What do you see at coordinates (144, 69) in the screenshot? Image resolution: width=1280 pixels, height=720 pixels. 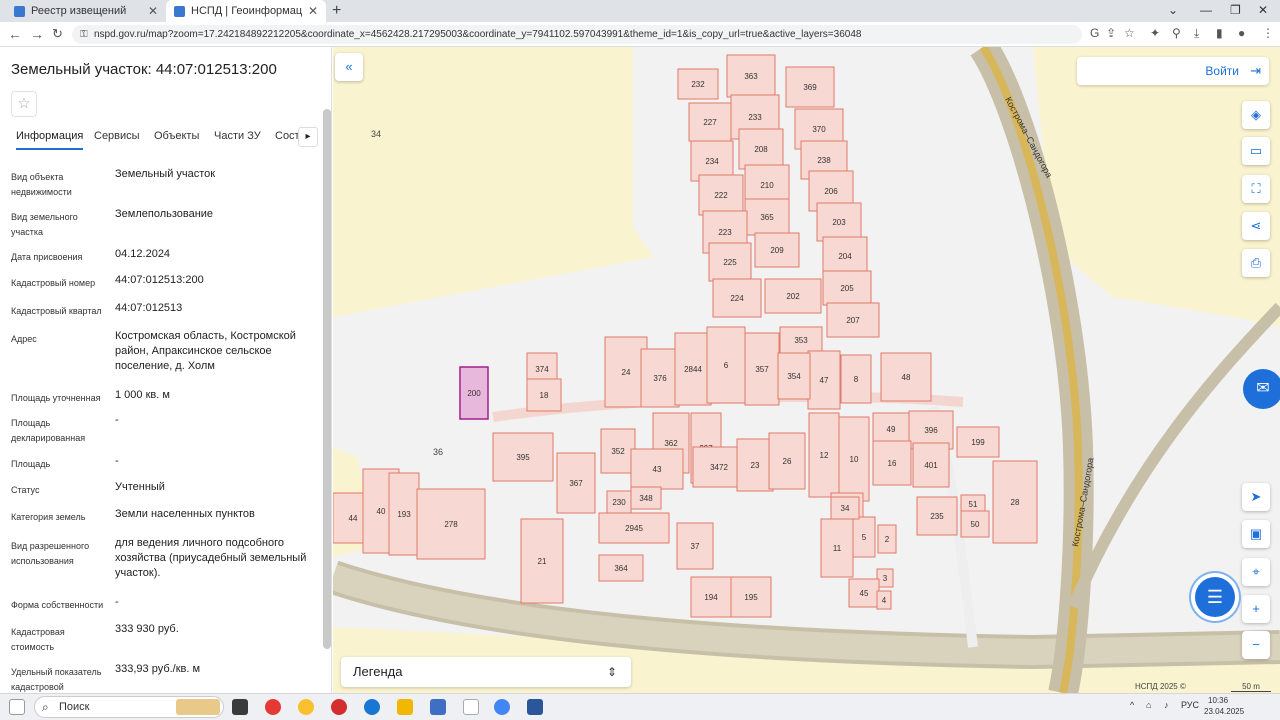 I see `page-title: Земельный участок: 44:07:012513:200` at bounding box center [144, 69].